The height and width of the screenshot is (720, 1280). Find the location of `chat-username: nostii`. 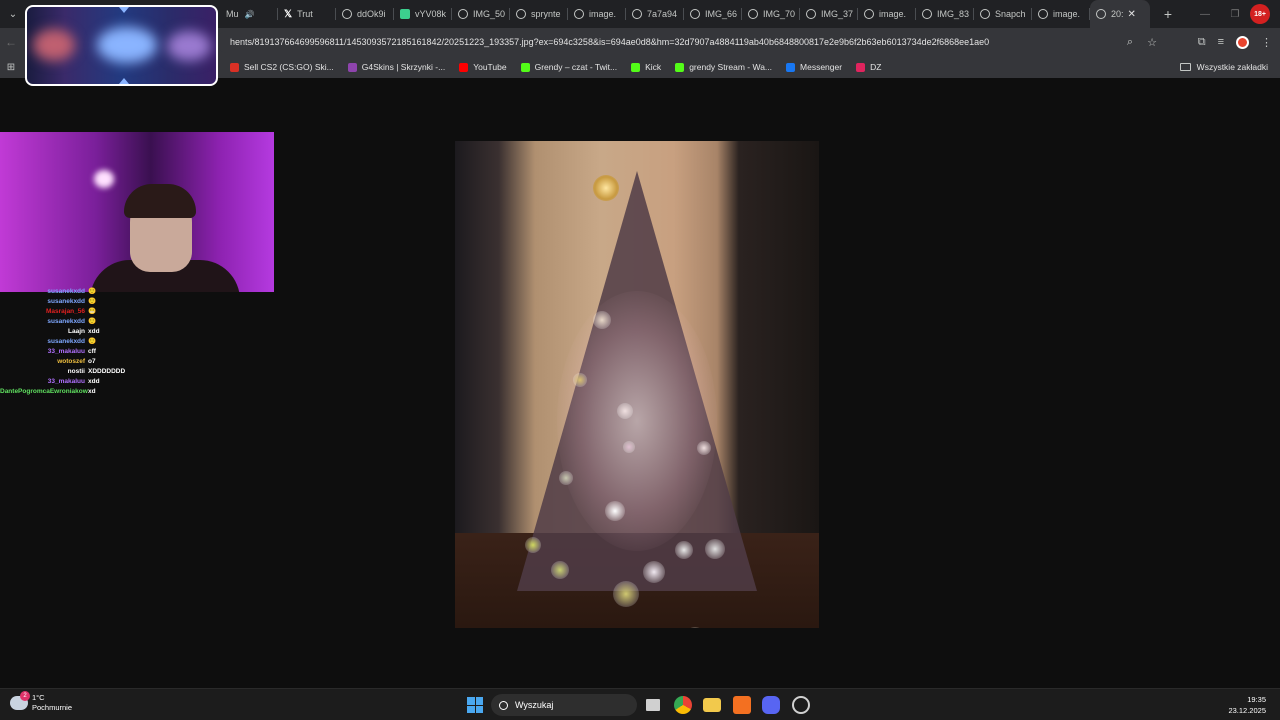

chat-username: nostii is located at coordinates (76, 371).